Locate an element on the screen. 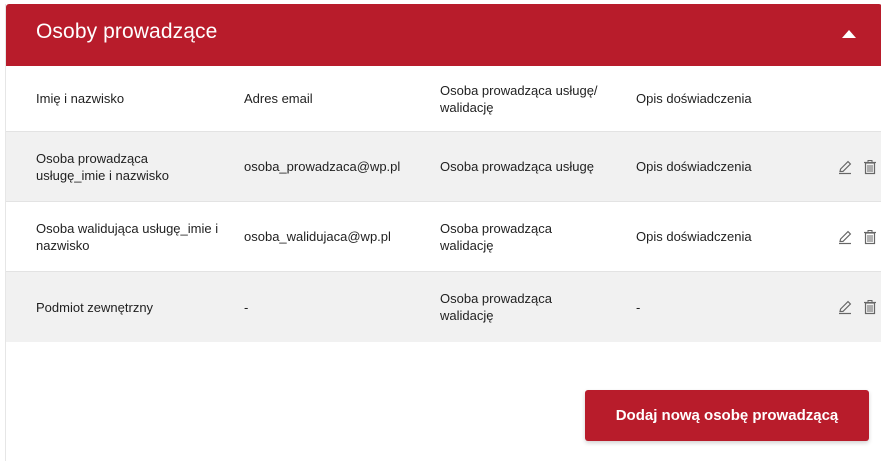 The image size is (881, 461). row-role-cell: Osoba prowadząca usługę is located at coordinates (532, 166).